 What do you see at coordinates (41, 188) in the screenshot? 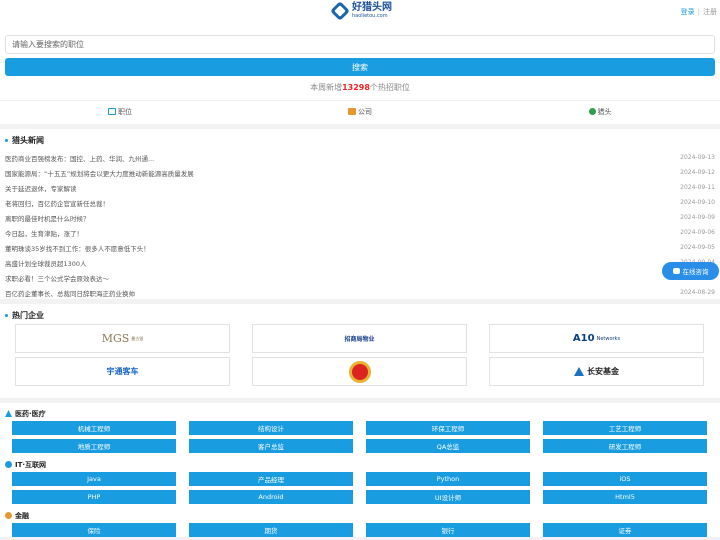
I see `news-title: 关于延迟退休，专家解读` at bounding box center [41, 188].